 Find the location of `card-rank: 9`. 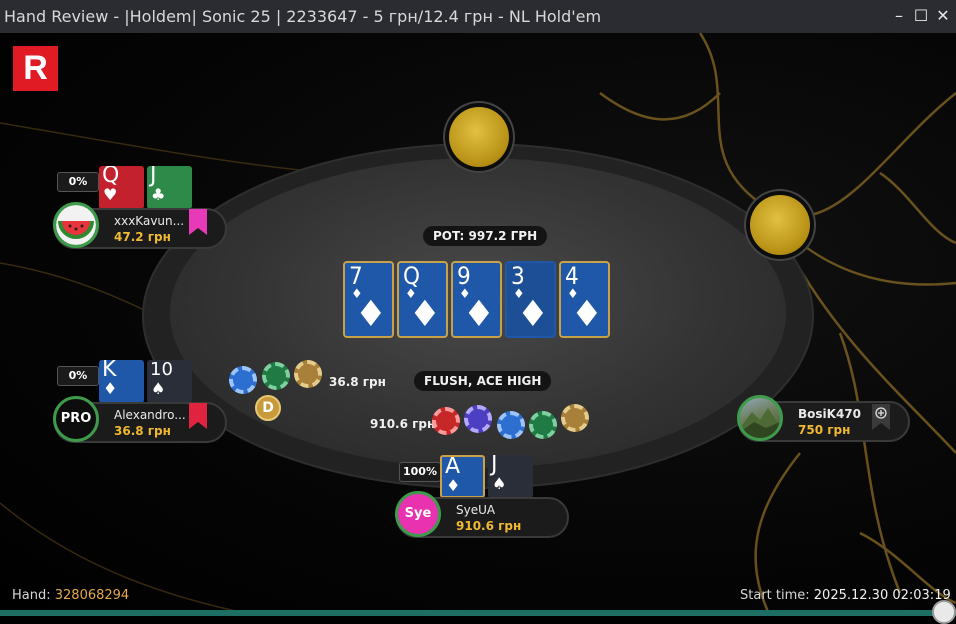

card-rank: 9 is located at coordinates (464, 276).